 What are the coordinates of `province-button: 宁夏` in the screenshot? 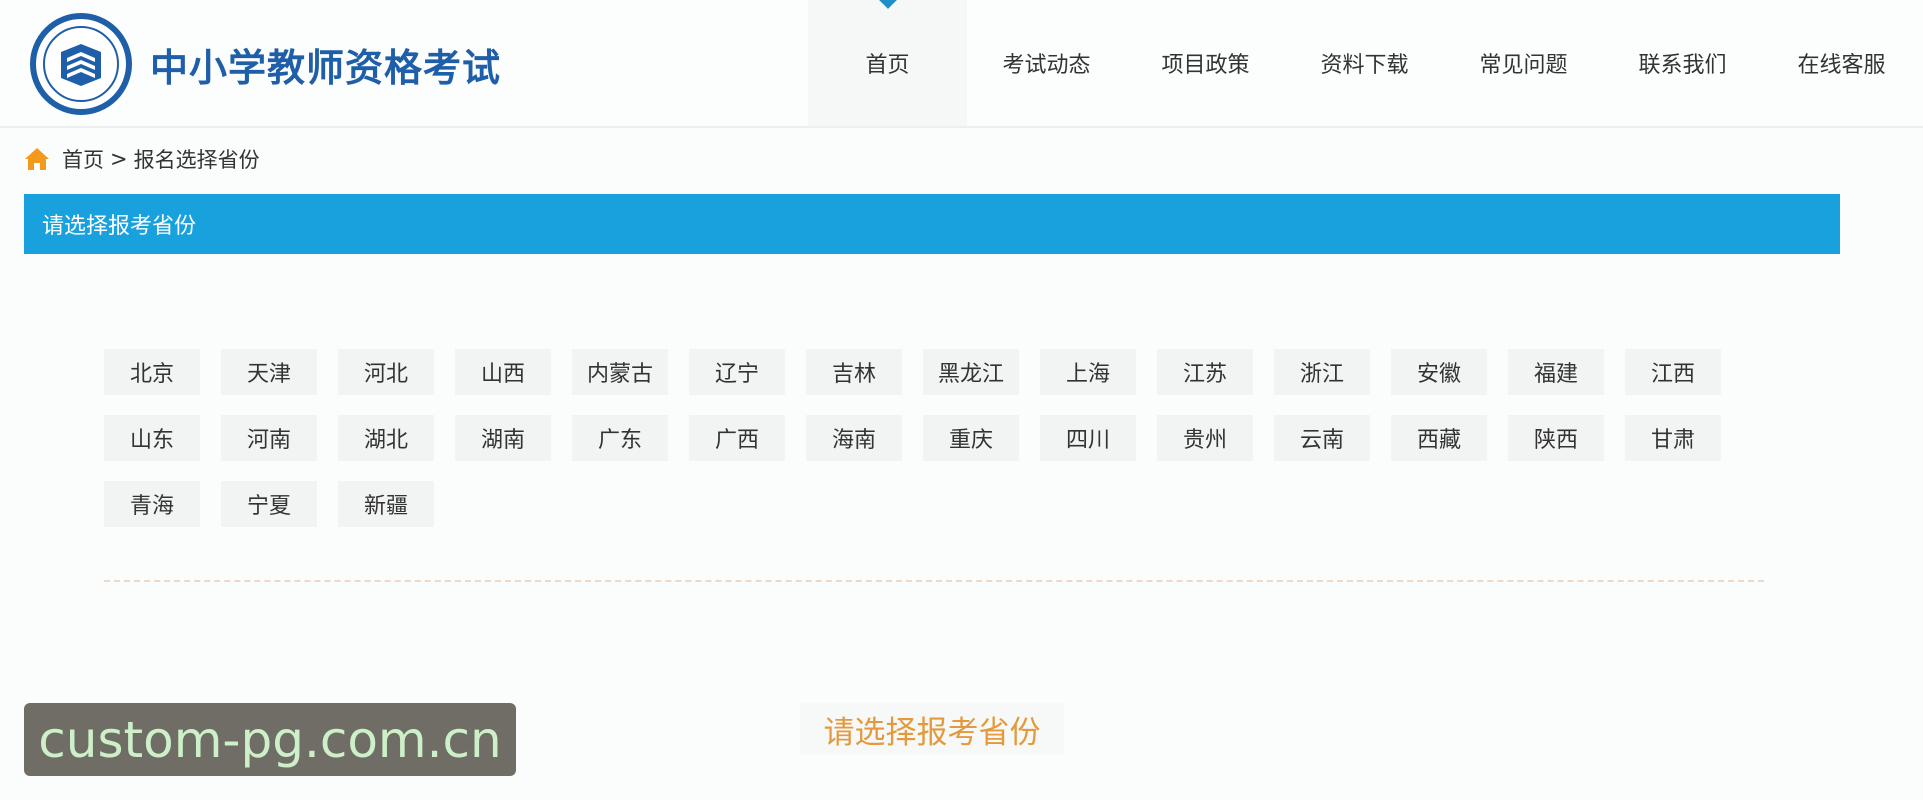 It's located at (269, 504).